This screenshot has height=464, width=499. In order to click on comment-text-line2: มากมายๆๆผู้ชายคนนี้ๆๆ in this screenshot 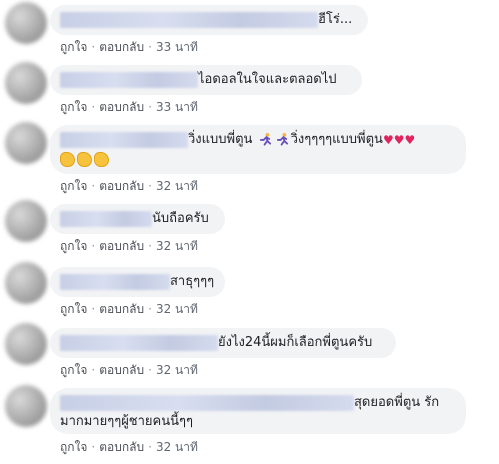, I will do `click(126, 421)`.